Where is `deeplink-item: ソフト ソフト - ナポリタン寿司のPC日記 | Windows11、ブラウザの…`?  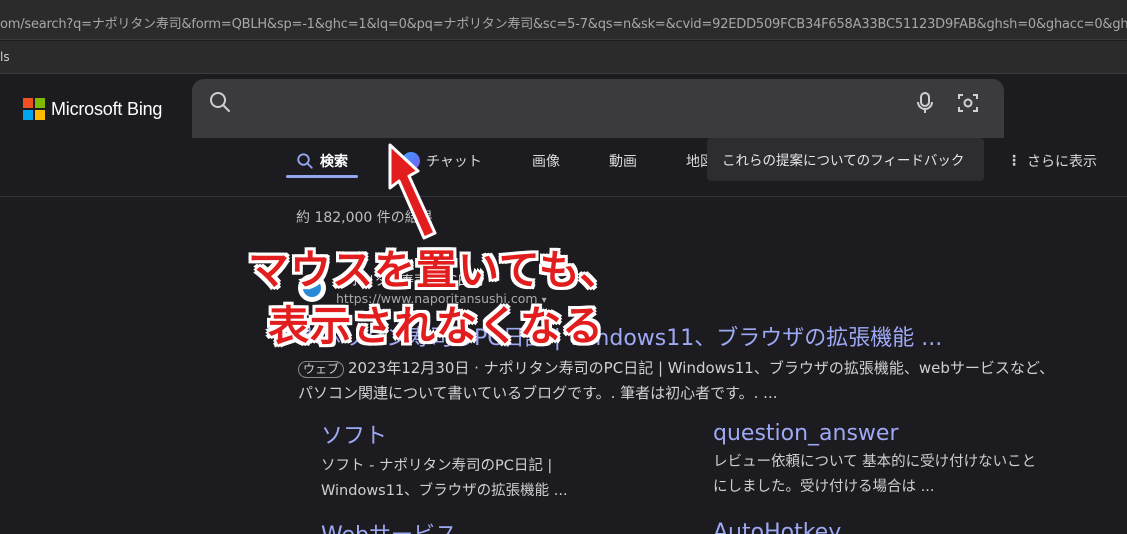 deeplink-item: ソフト ソフト - ナポリタン寿司のPC日記 | Windows11、ブラウザの… is located at coordinates (486, 461).